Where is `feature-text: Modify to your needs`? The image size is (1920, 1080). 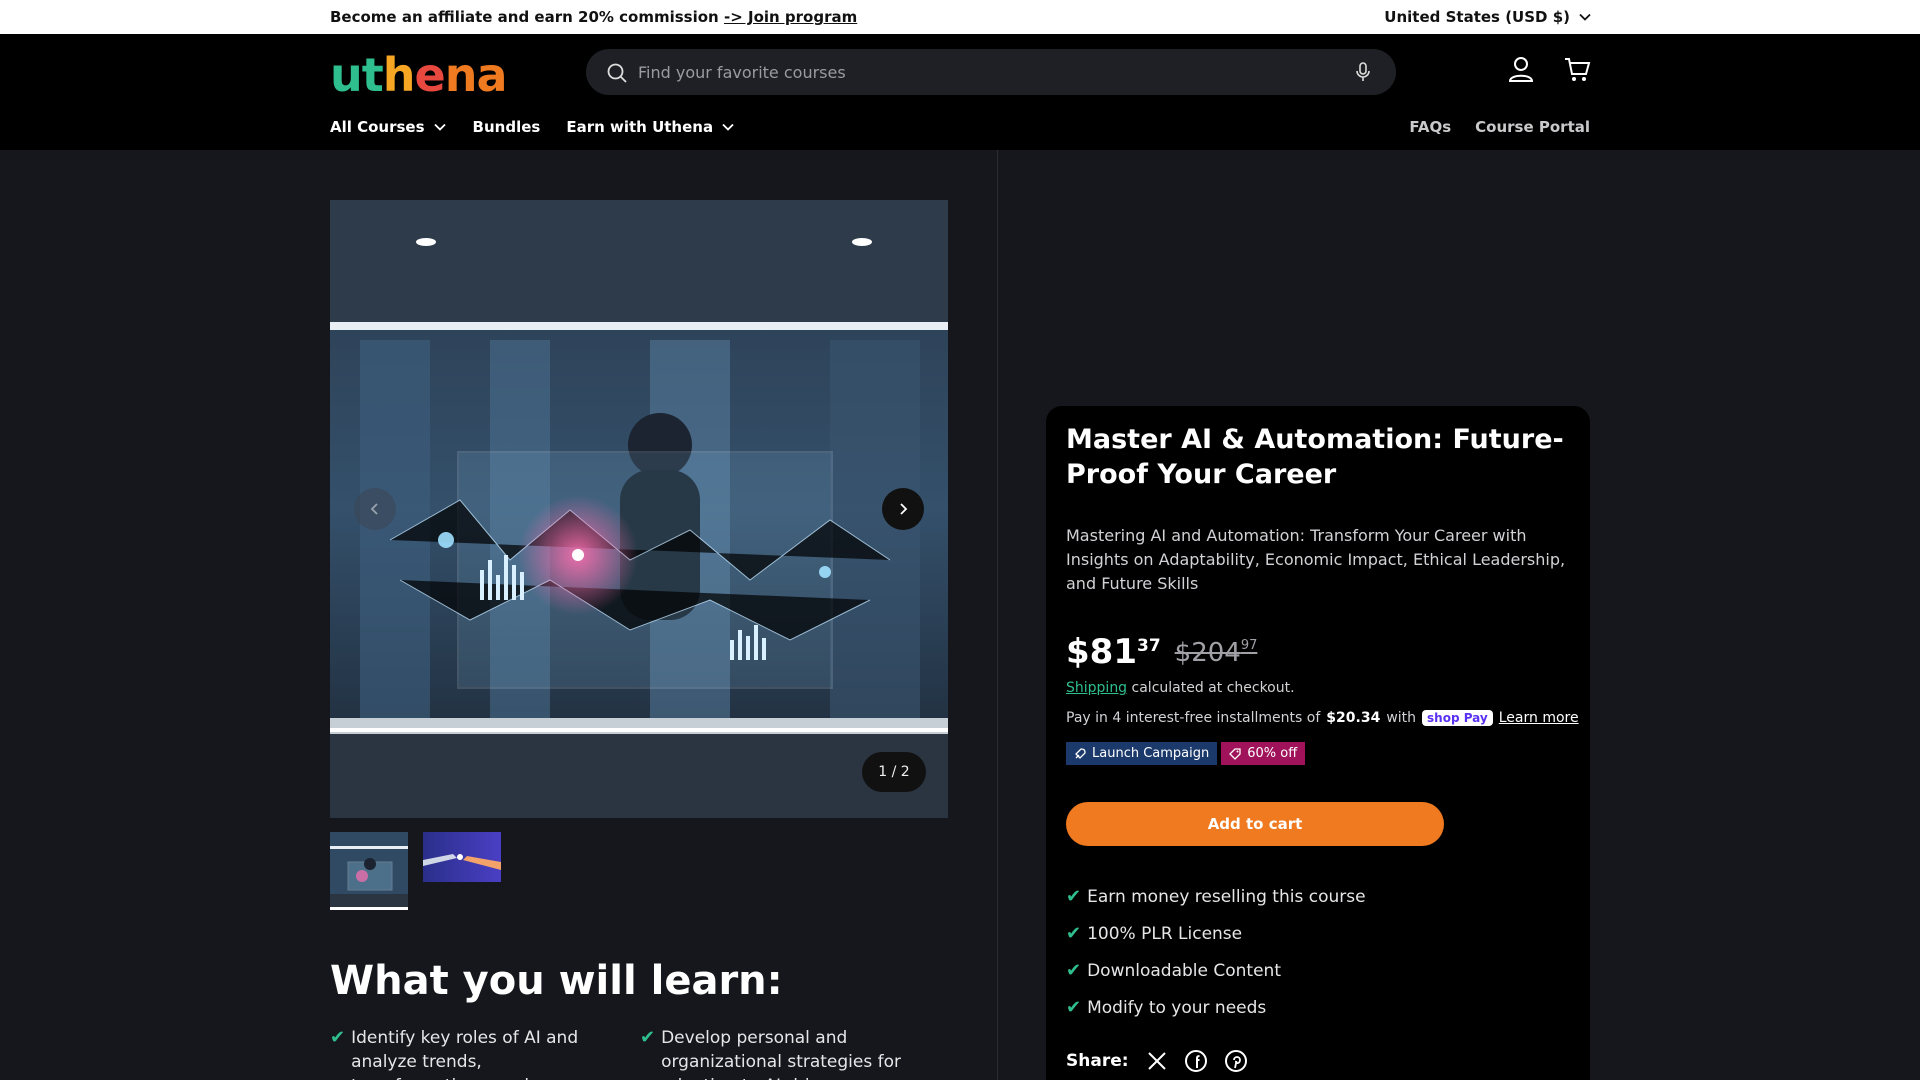
feature-text: Modify to your needs is located at coordinates (1177, 1007).